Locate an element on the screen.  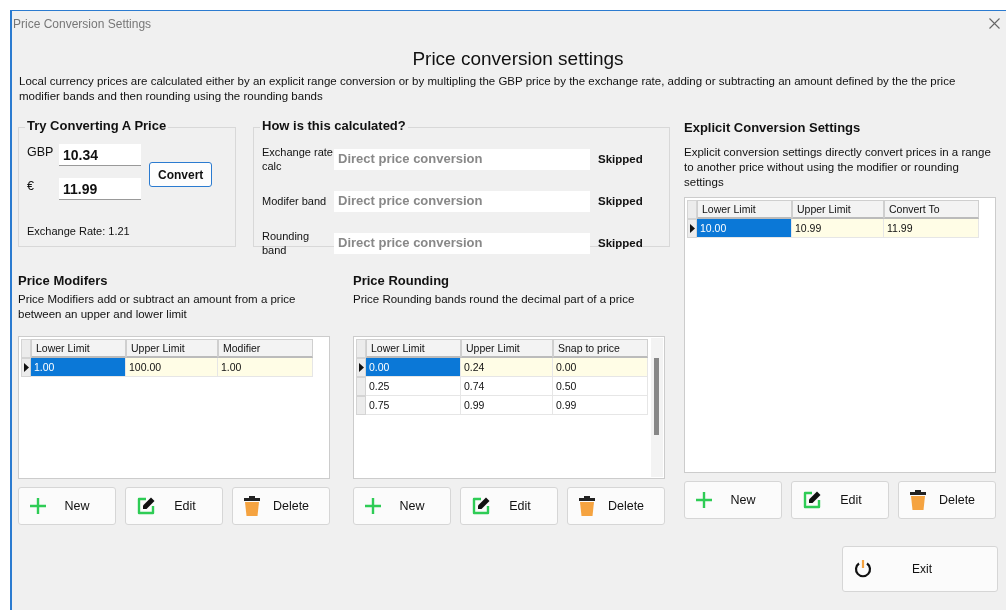
step-label: Modifer band is located at coordinates (295, 201).